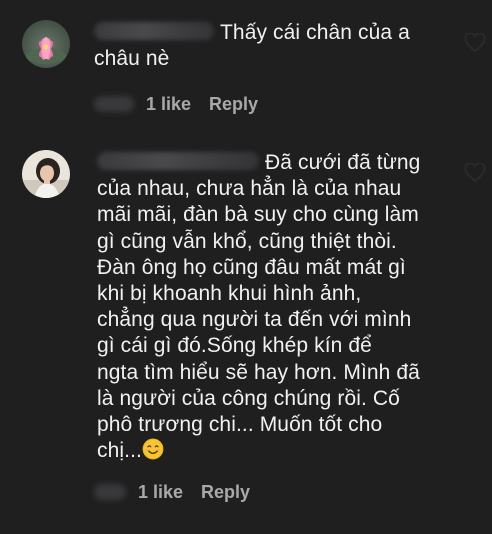 This screenshot has width=492, height=534. What do you see at coordinates (251, 267) in the screenshot?
I see `comment-text-line: Đàn ông họ cũng đâu mất mát gì` at bounding box center [251, 267].